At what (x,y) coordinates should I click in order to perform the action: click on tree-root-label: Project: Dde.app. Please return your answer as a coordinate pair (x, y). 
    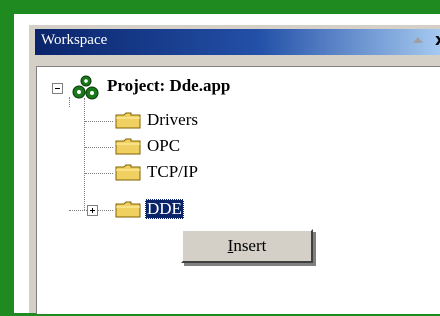
    Looking at the image, I should click on (168, 86).